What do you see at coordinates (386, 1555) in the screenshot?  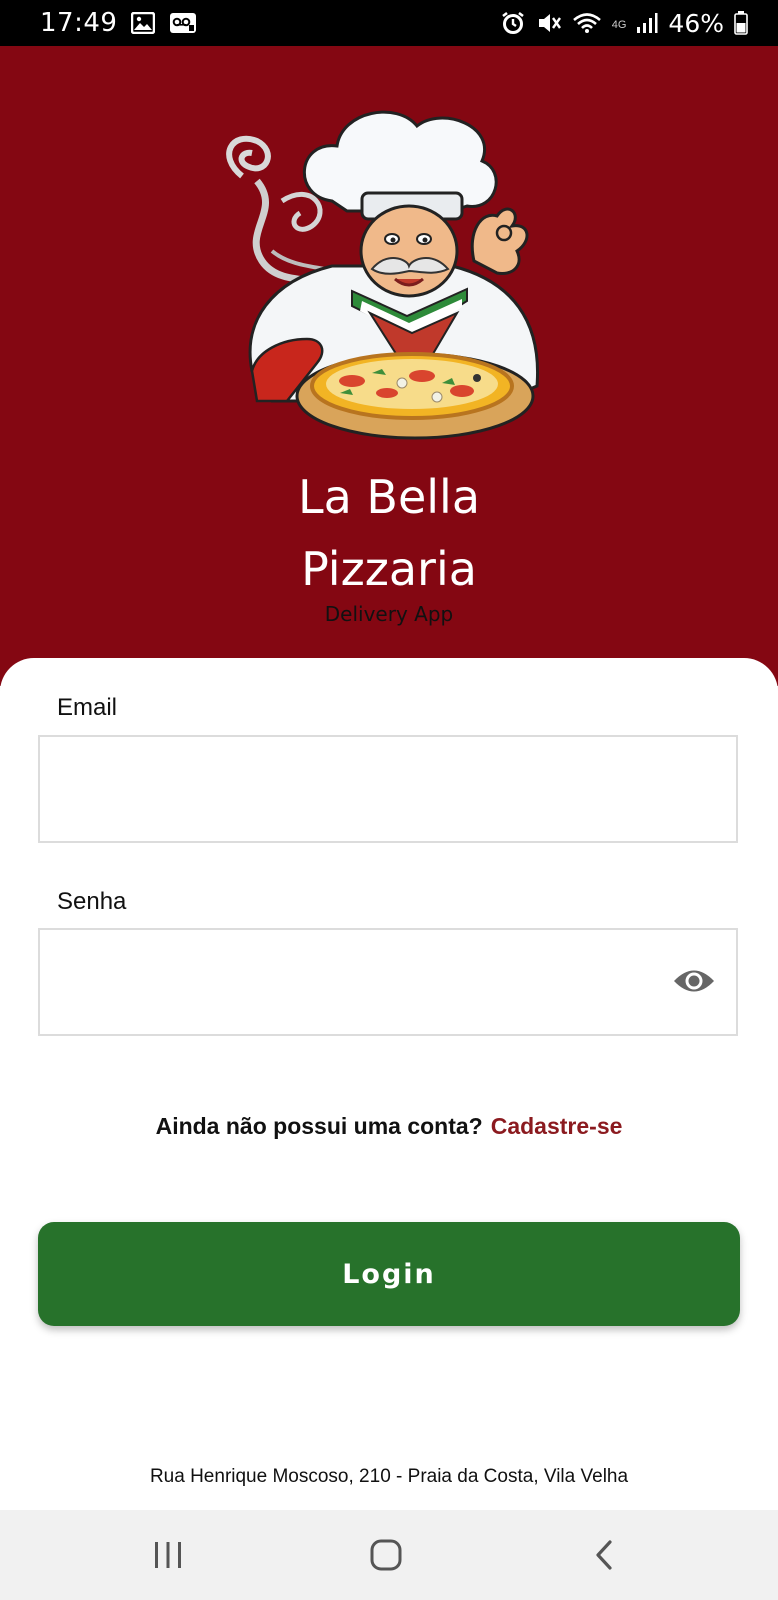 I see `home-icon` at bounding box center [386, 1555].